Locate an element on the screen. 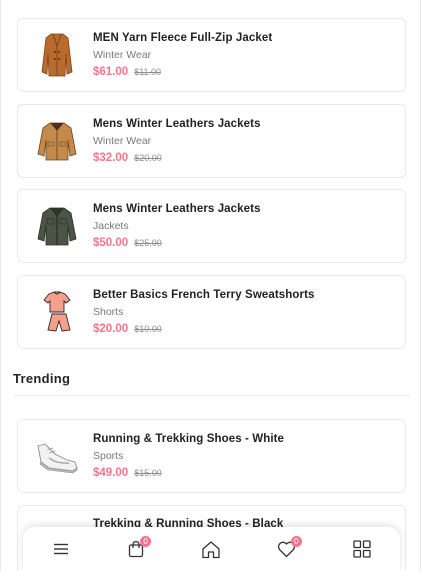 This screenshot has width=421, height=571. menu-icon is located at coordinates (60, 549).